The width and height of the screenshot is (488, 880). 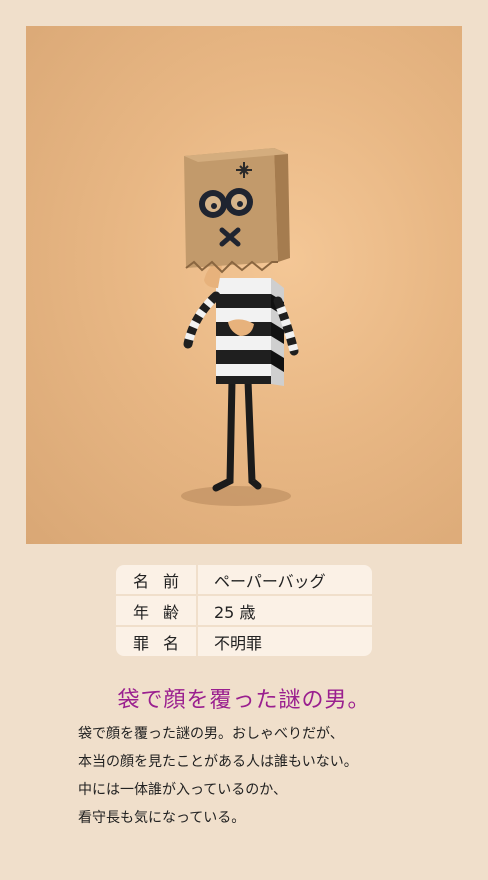 I want to click on profile-table: 名前 ペーパーバッグ 年齢 25 歳 罪名 不明罪, so click(x=244, y=610).